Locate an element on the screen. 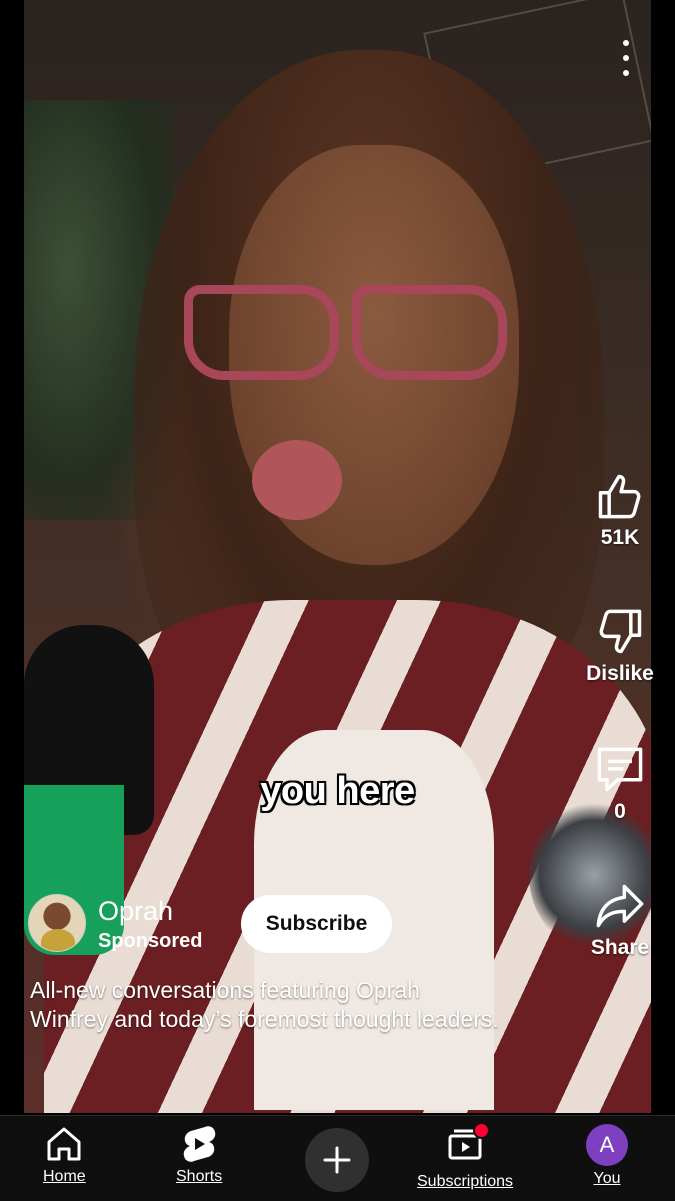 Image resolution: width=675 pixels, height=1201 pixels. thumbs-down-icon is located at coordinates (620, 631).